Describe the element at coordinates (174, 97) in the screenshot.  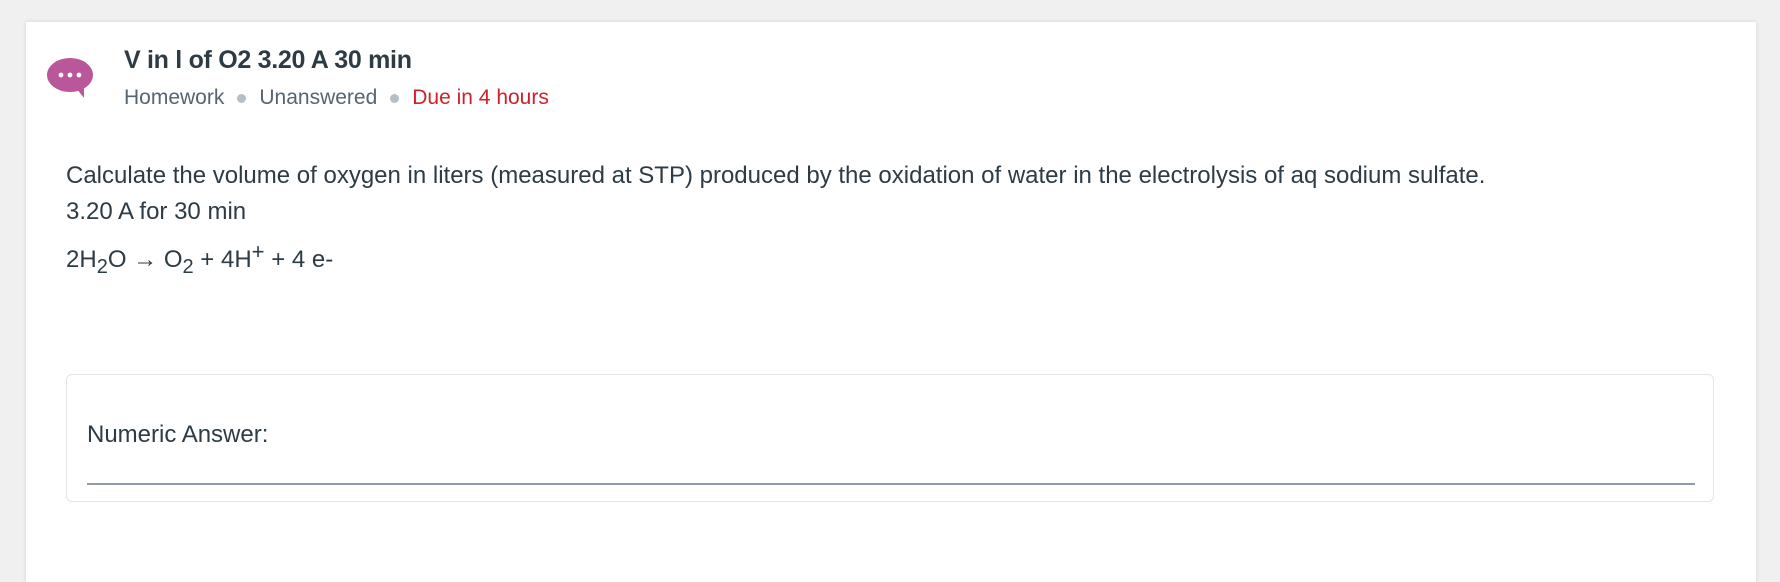
I see `assignment-type: Homework` at that location.